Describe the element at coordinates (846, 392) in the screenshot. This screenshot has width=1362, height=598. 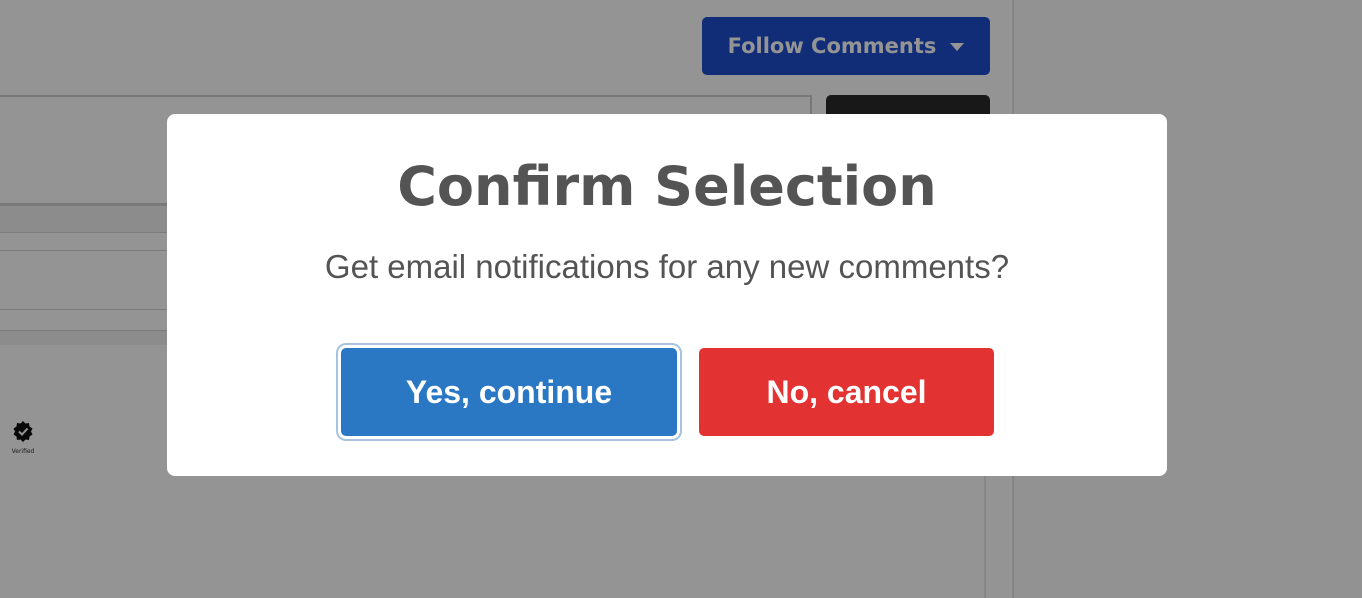
I see `cancel-button: No, cancel` at that location.